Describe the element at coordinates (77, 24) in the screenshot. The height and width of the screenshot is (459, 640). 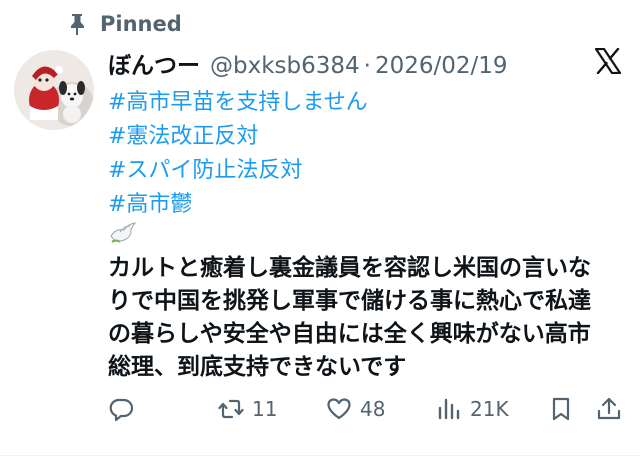
I see `pin-icon` at that location.